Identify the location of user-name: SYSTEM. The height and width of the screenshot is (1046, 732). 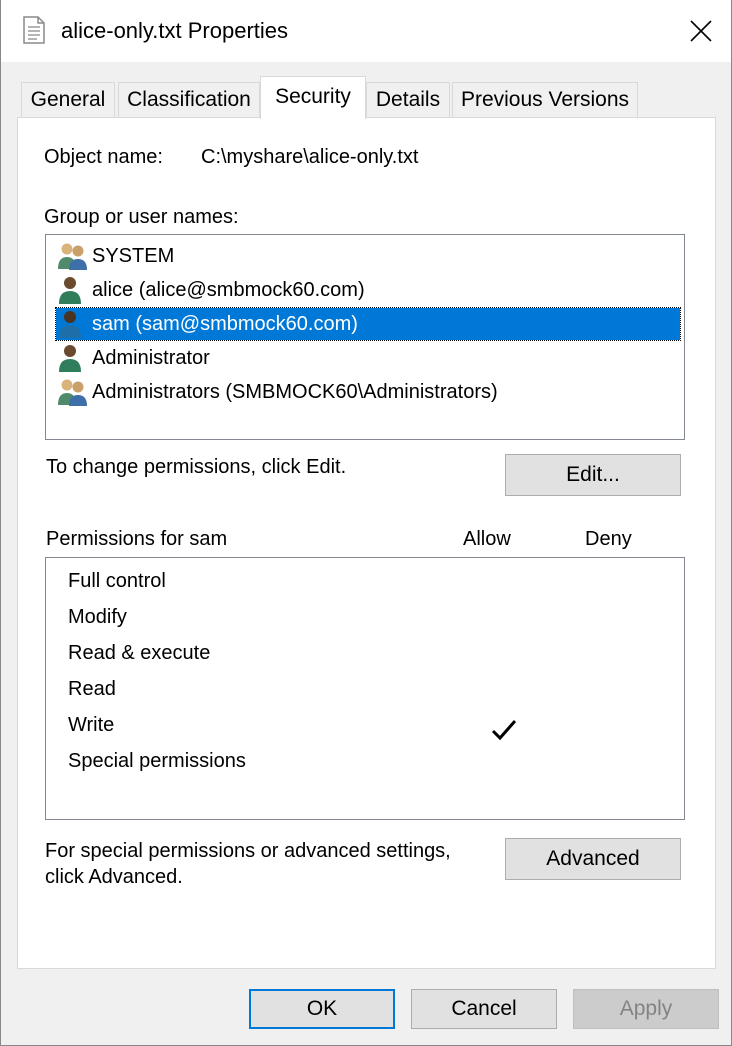
(133, 255).